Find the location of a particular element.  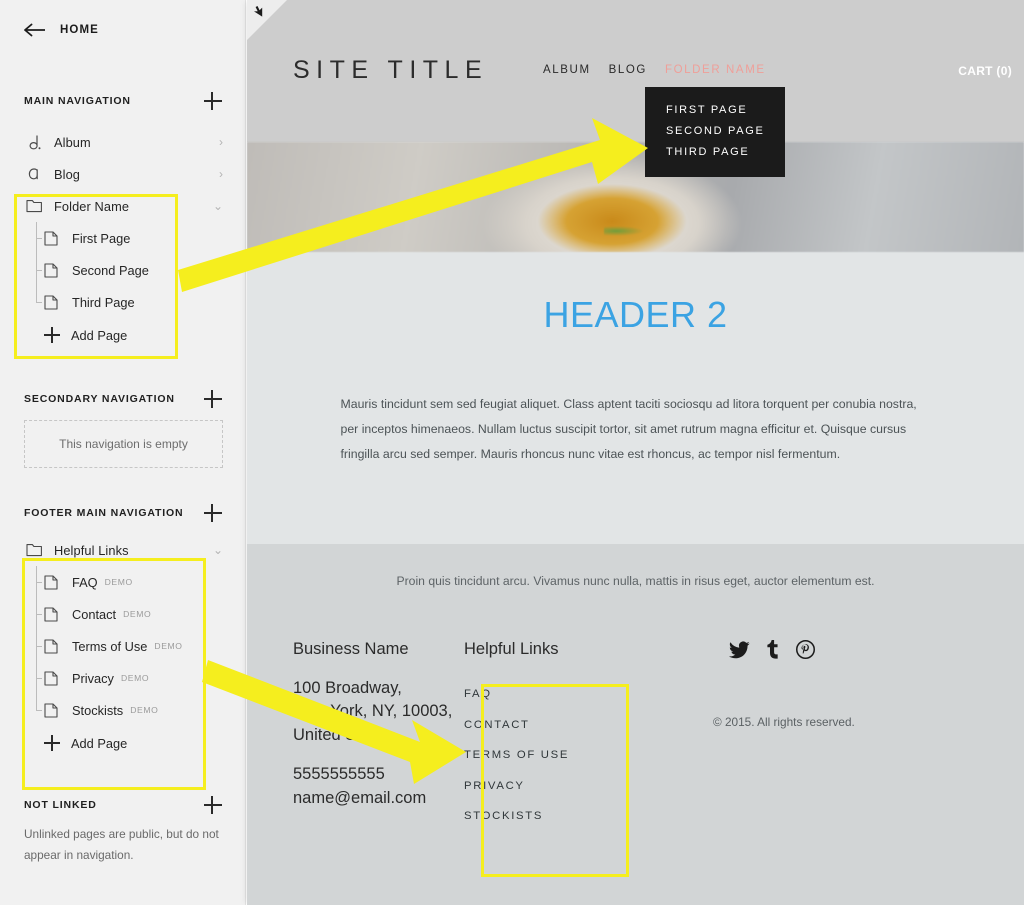

sidebar-item-label: Folder Name is located at coordinates (92, 206).